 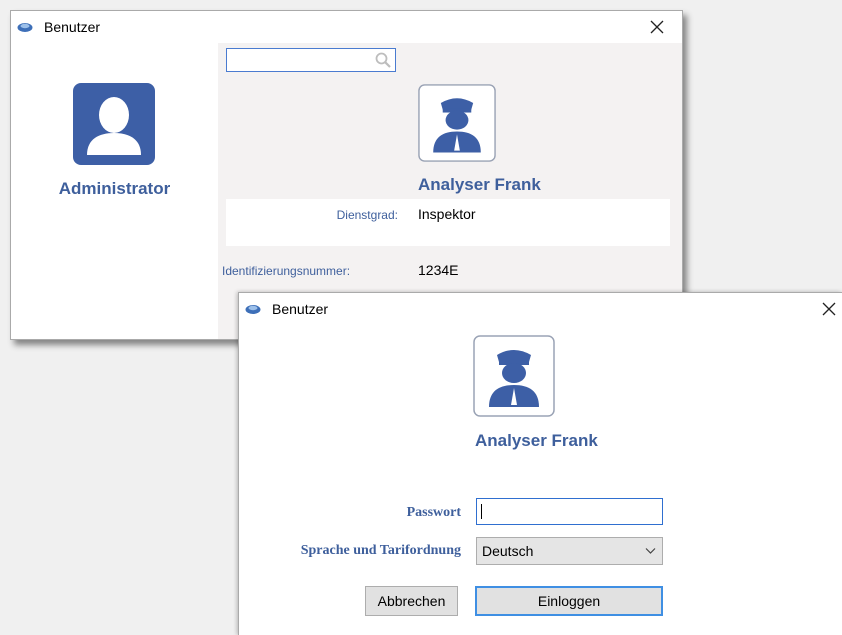 What do you see at coordinates (380, 550) in the screenshot?
I see `language-label: Sprache und Tarifordnung` at bounding box center [380, 550].